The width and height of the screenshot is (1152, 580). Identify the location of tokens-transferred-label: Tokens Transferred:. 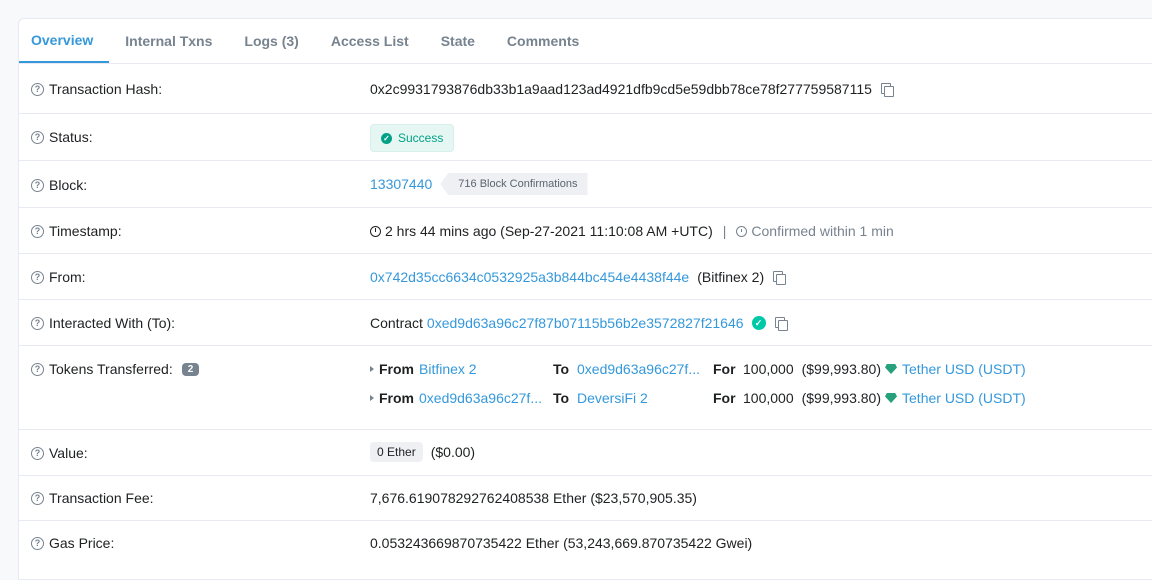
(111, 369).